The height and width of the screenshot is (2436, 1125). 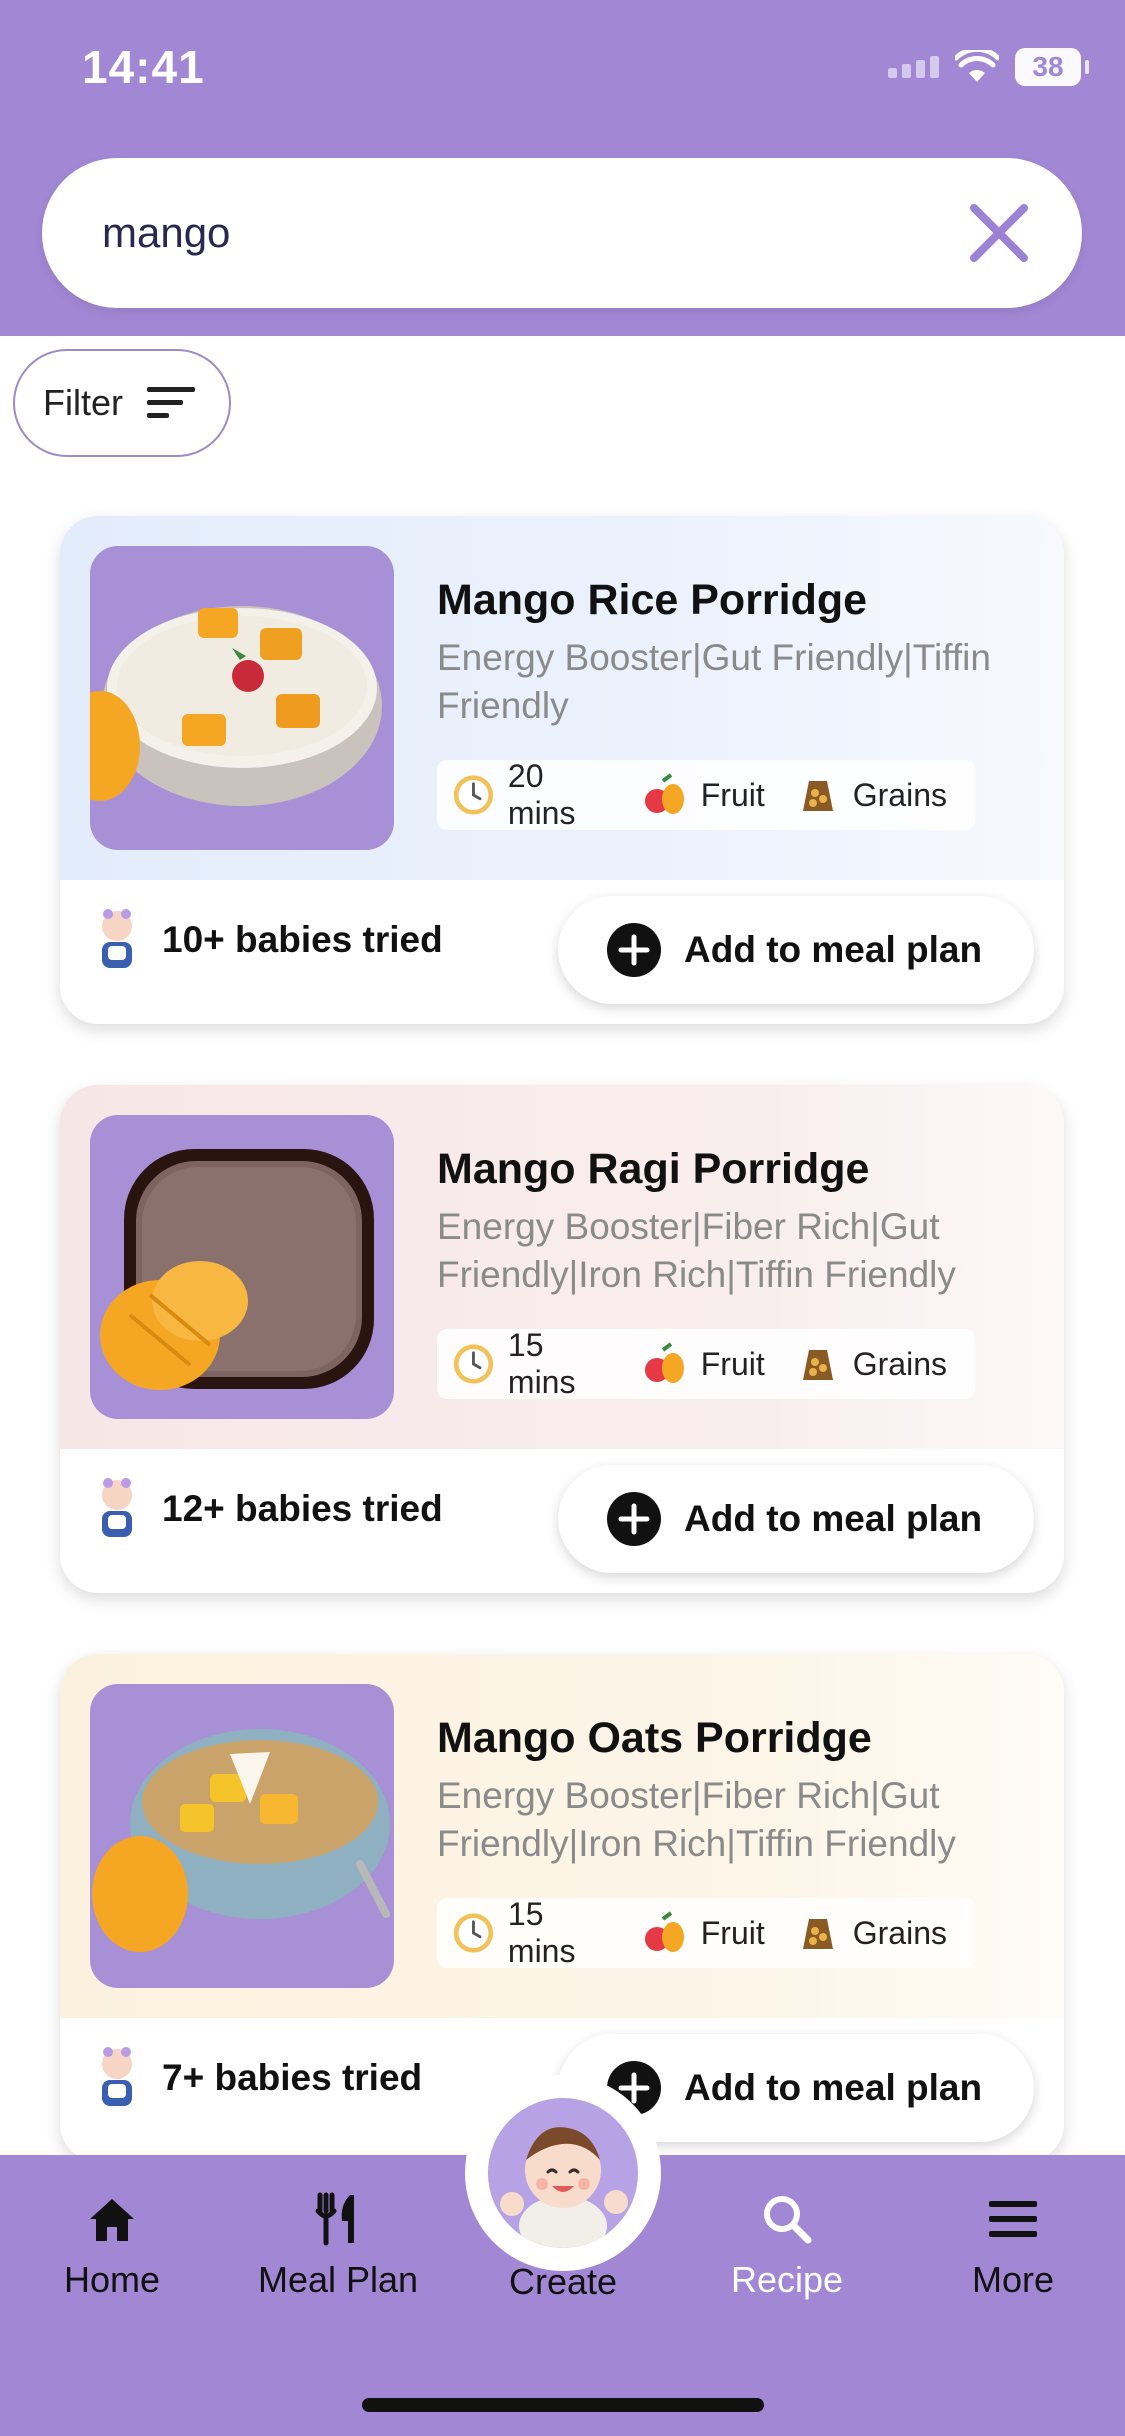 I want to click on home-indicator, so click(x=563, y=2405).